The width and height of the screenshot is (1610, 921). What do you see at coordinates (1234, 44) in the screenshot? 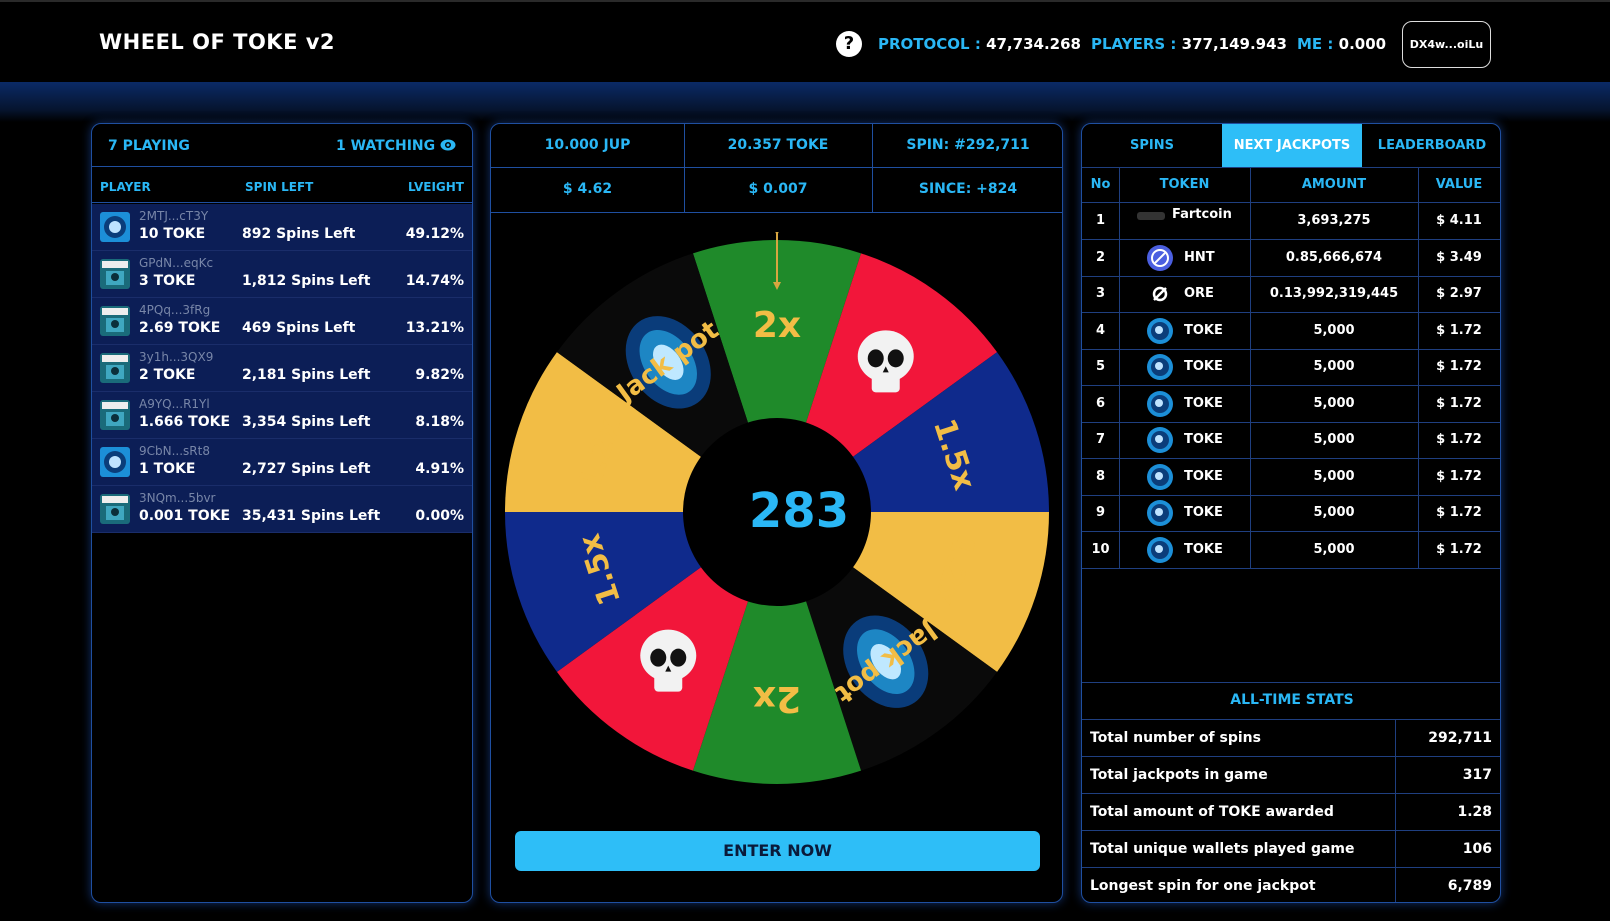
I see `players-value: 377,149.943` at bounding box center [1234, 44].